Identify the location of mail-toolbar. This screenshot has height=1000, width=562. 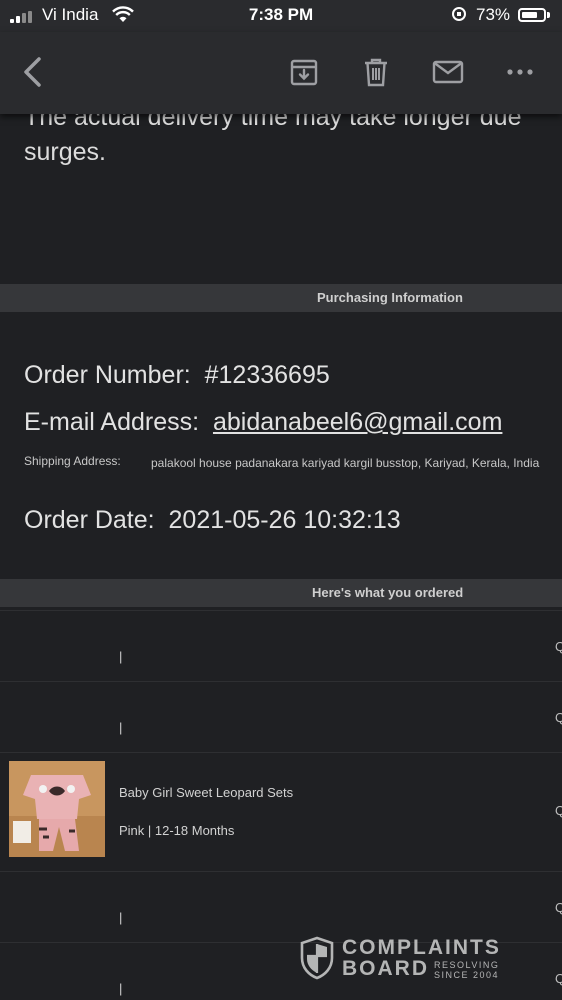
(281, 73).